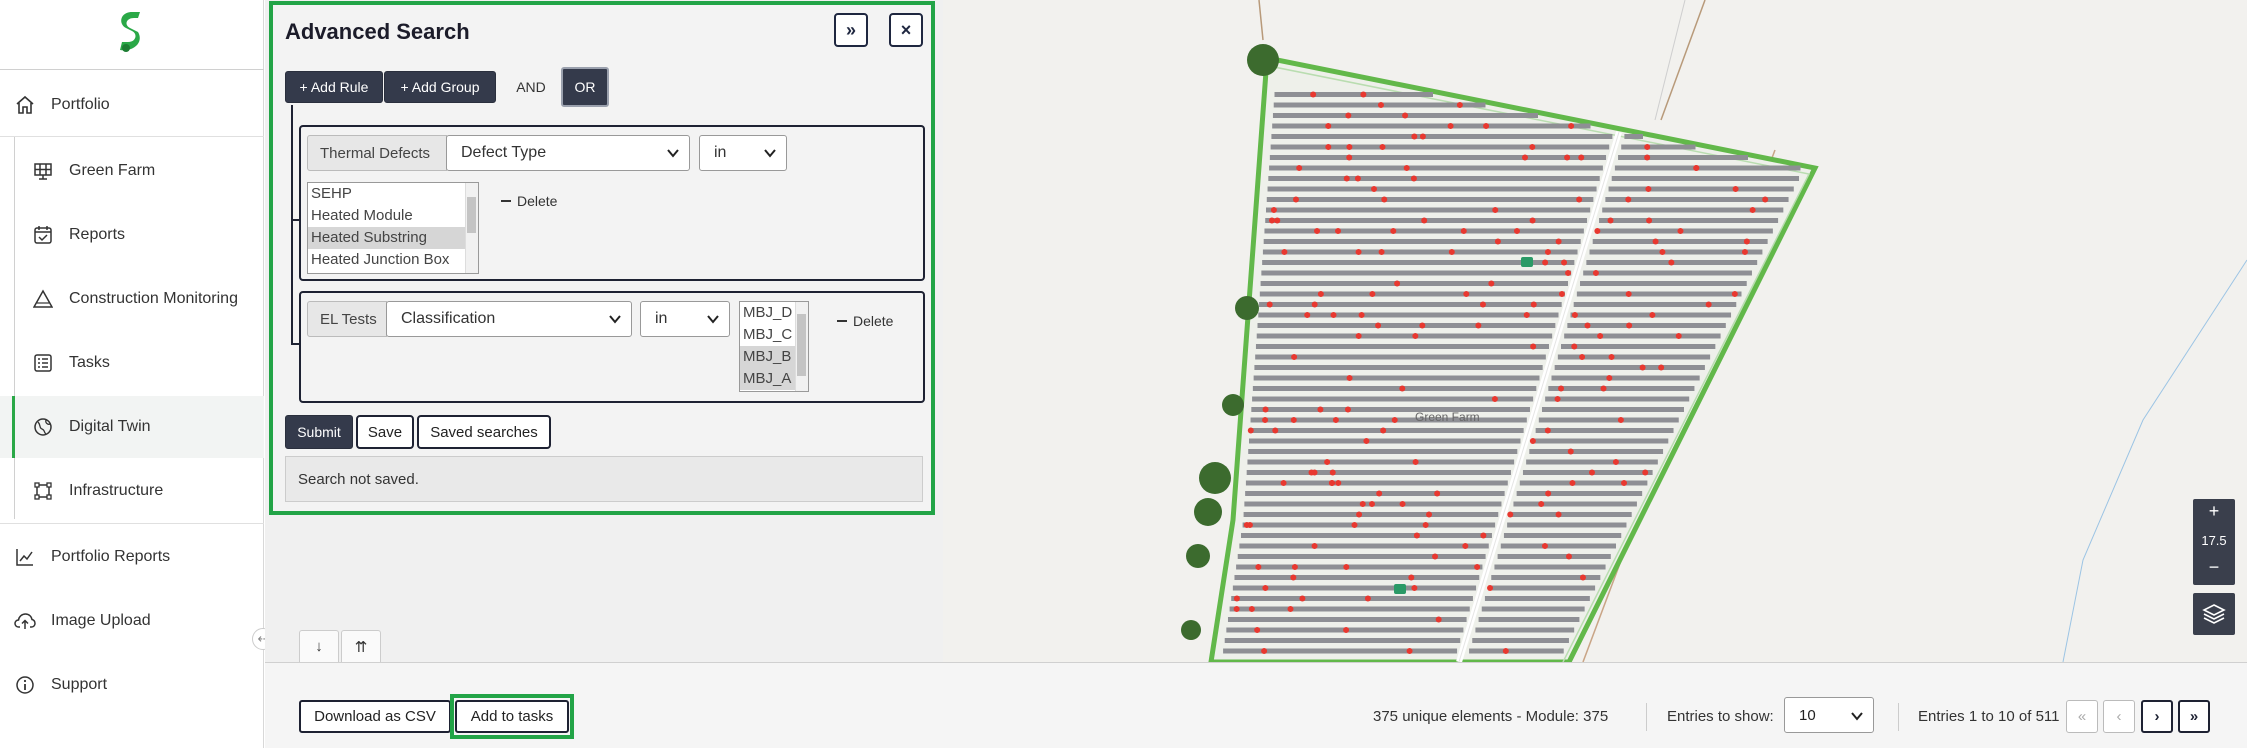 This screenshot has width=2247, height=748. Describe the element at coordinates (440, 87) in the screenshot. I see `add-group-button: + Add Group` at that location.